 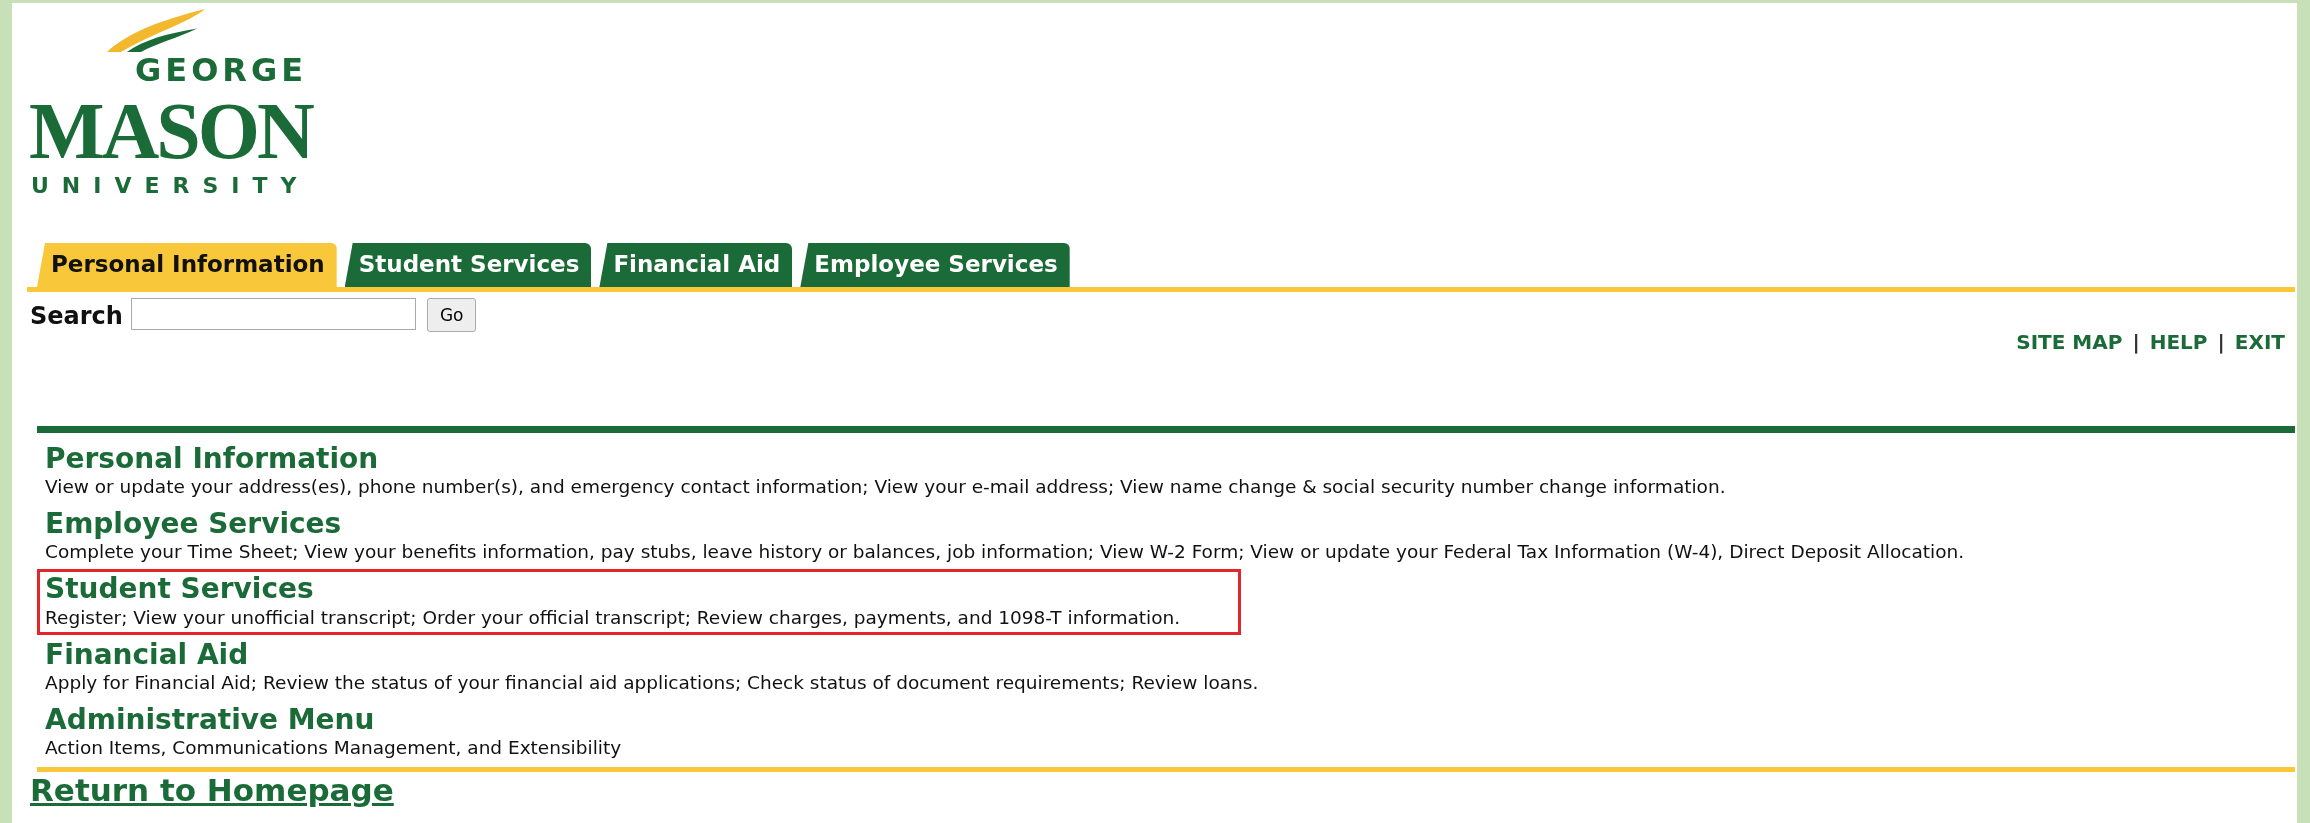 I want to click on nav-tab: Financial Aid, so click(x=696, y=265).